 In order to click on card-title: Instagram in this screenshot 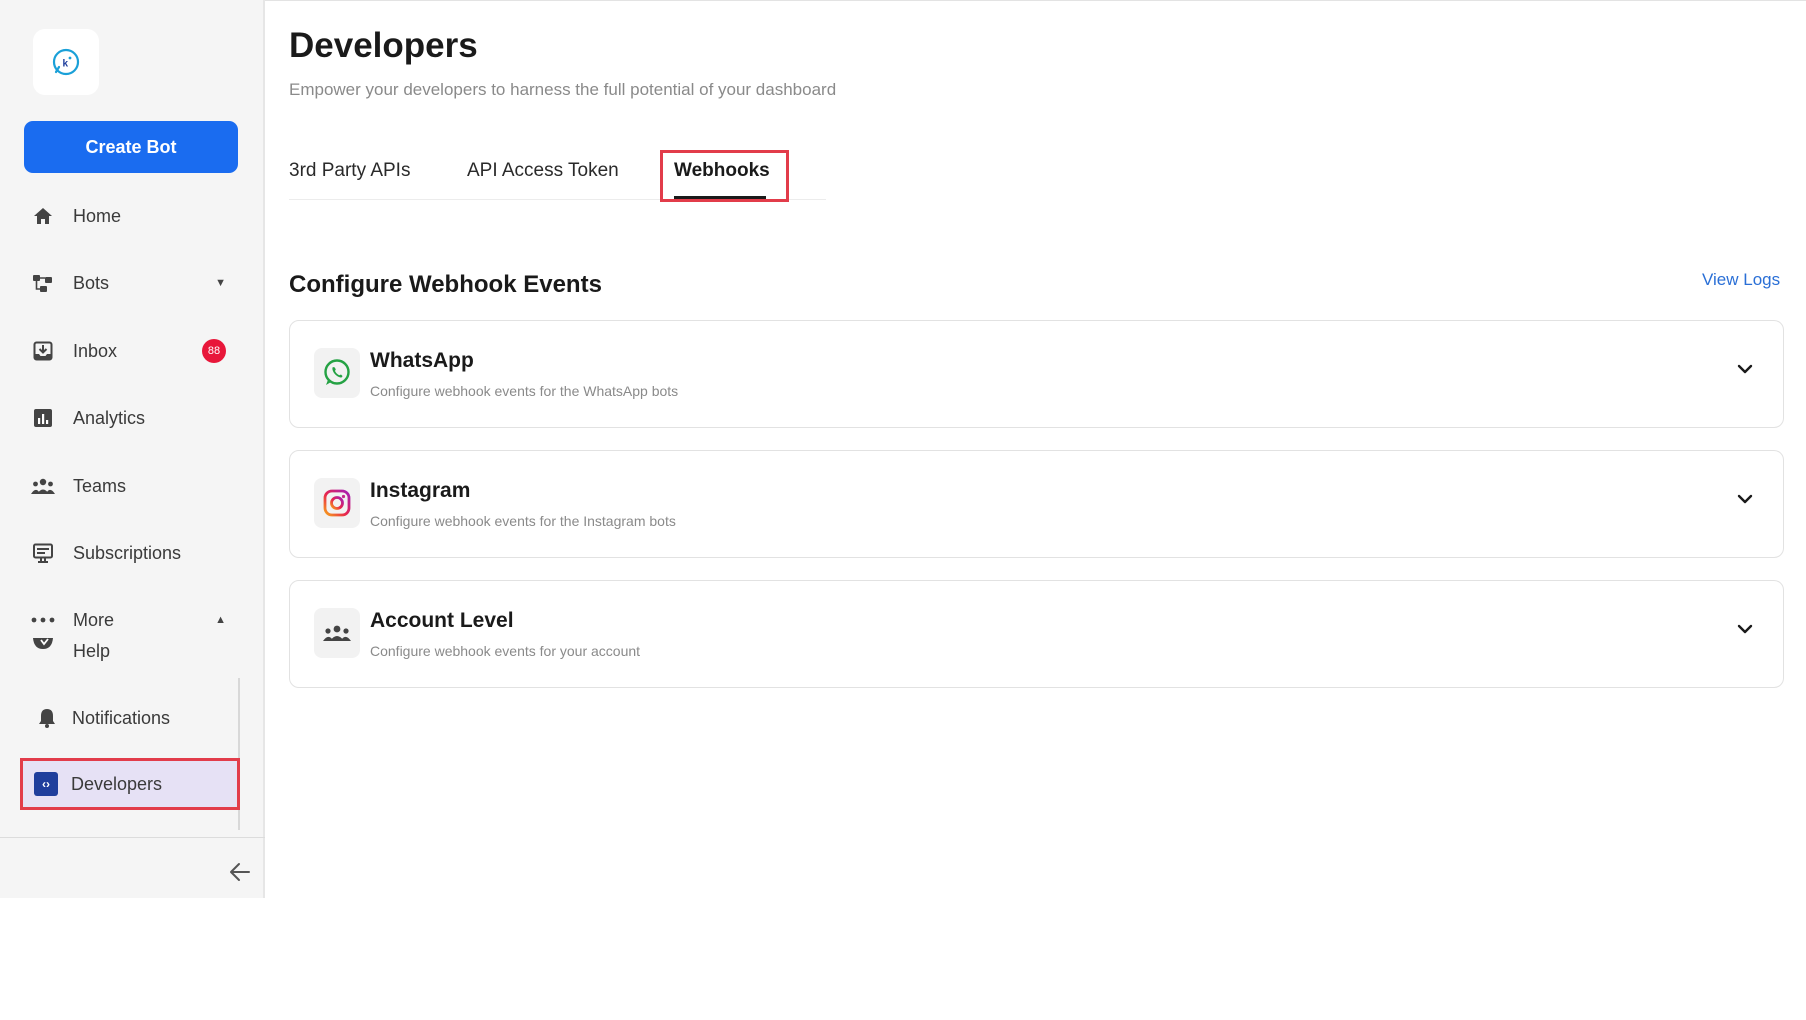, I will do `click(420, 490)`.